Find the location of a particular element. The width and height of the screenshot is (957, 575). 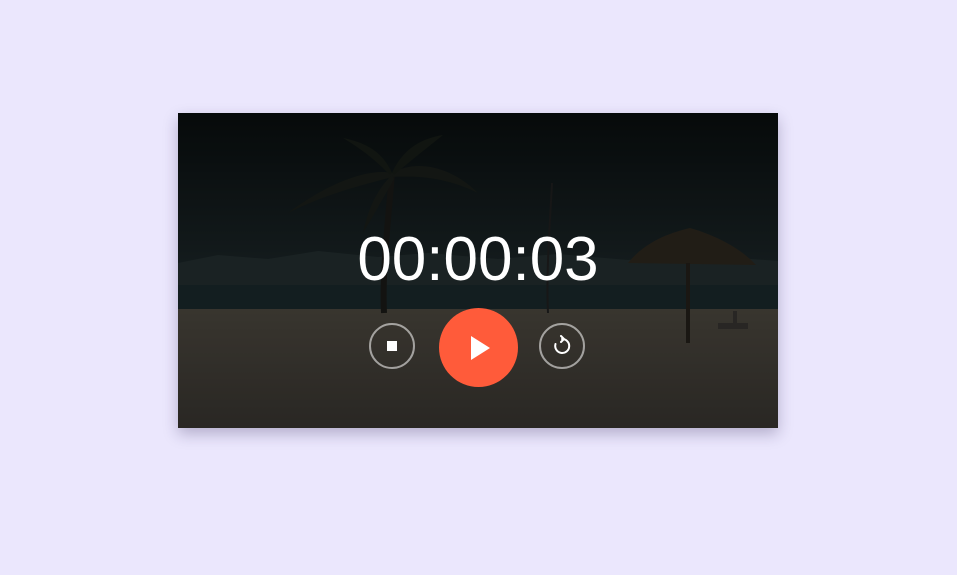

timer-controls is located at coordinates (478, 348).